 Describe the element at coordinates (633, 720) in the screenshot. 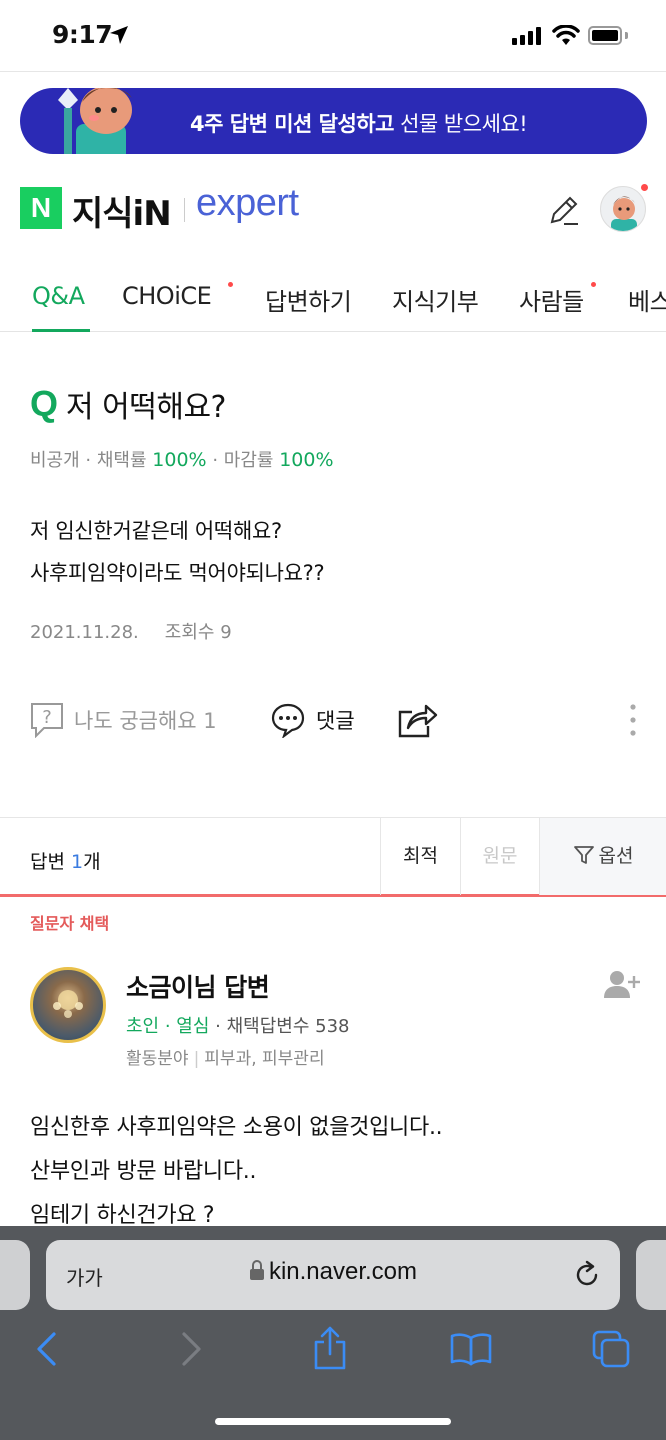

I see `more-vertical-icon` at that location.